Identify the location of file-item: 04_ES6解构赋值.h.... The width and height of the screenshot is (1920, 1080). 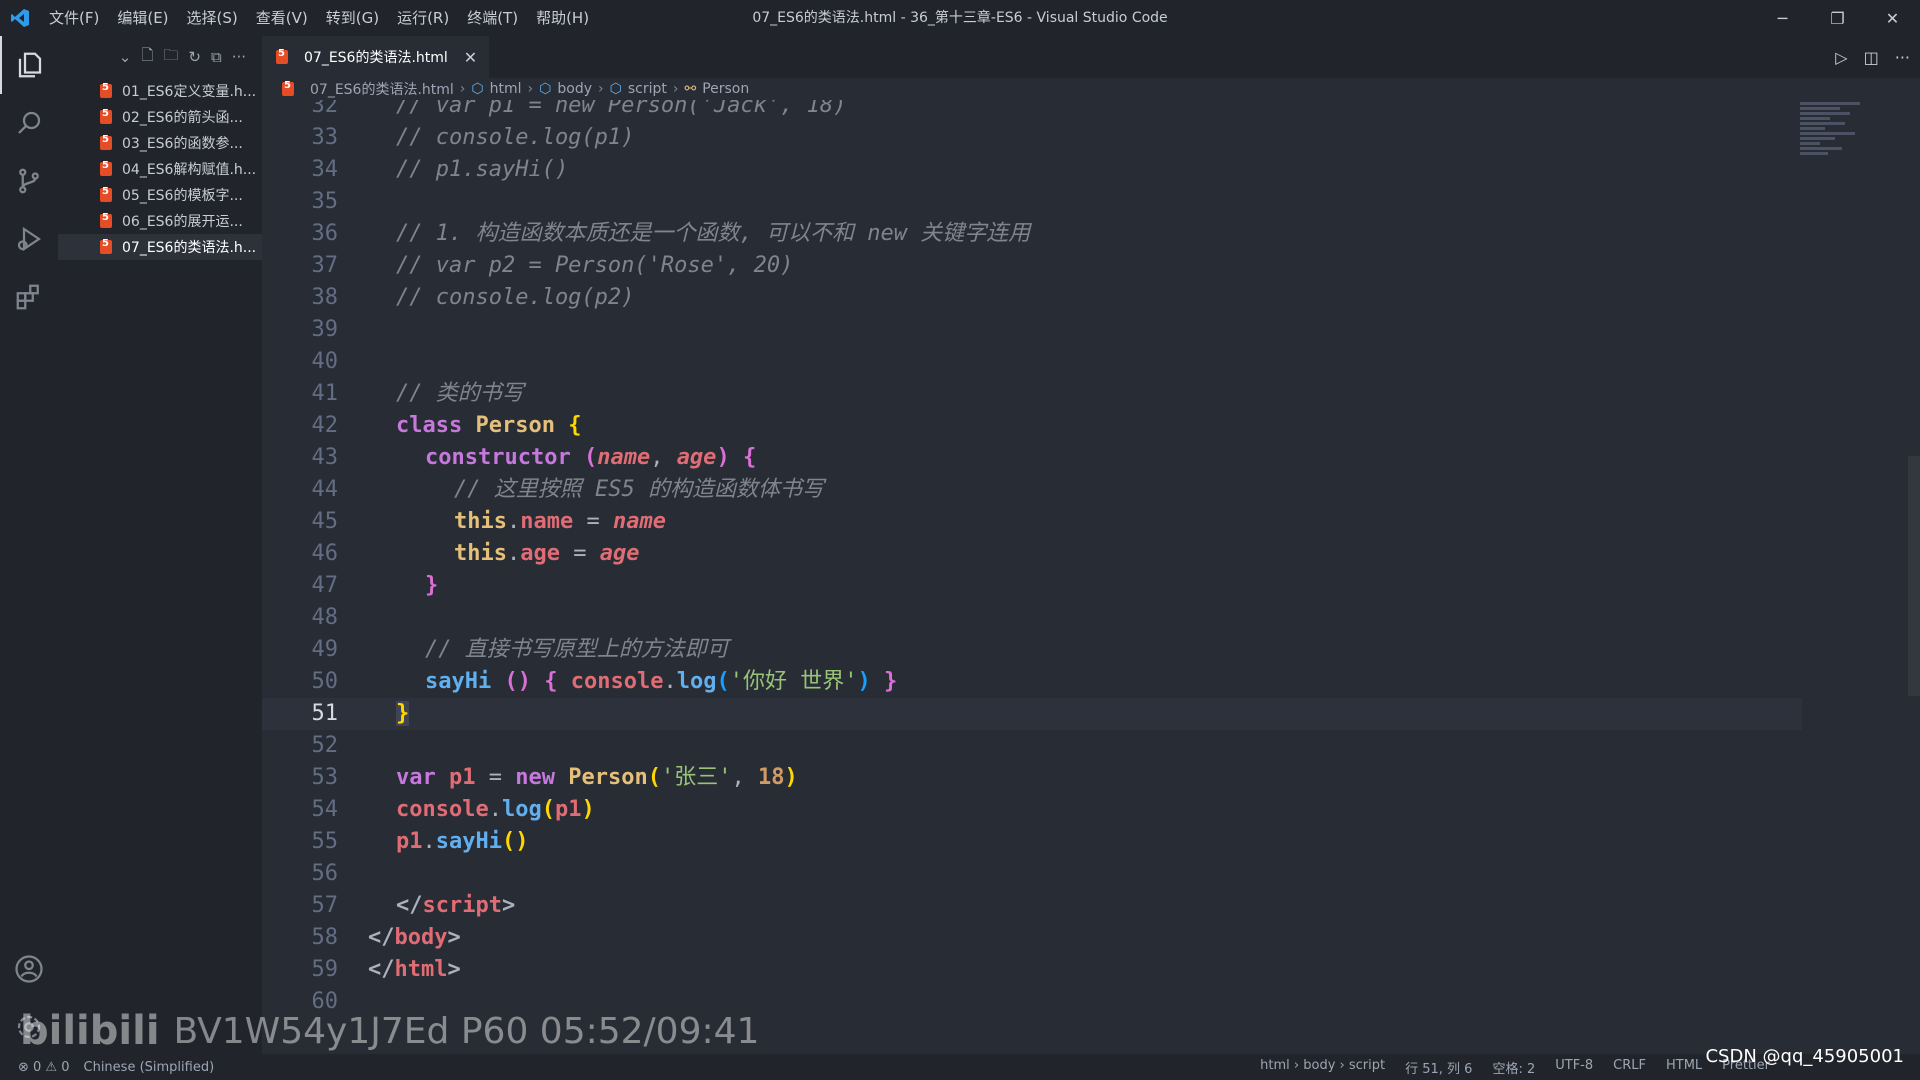
(160, 169).